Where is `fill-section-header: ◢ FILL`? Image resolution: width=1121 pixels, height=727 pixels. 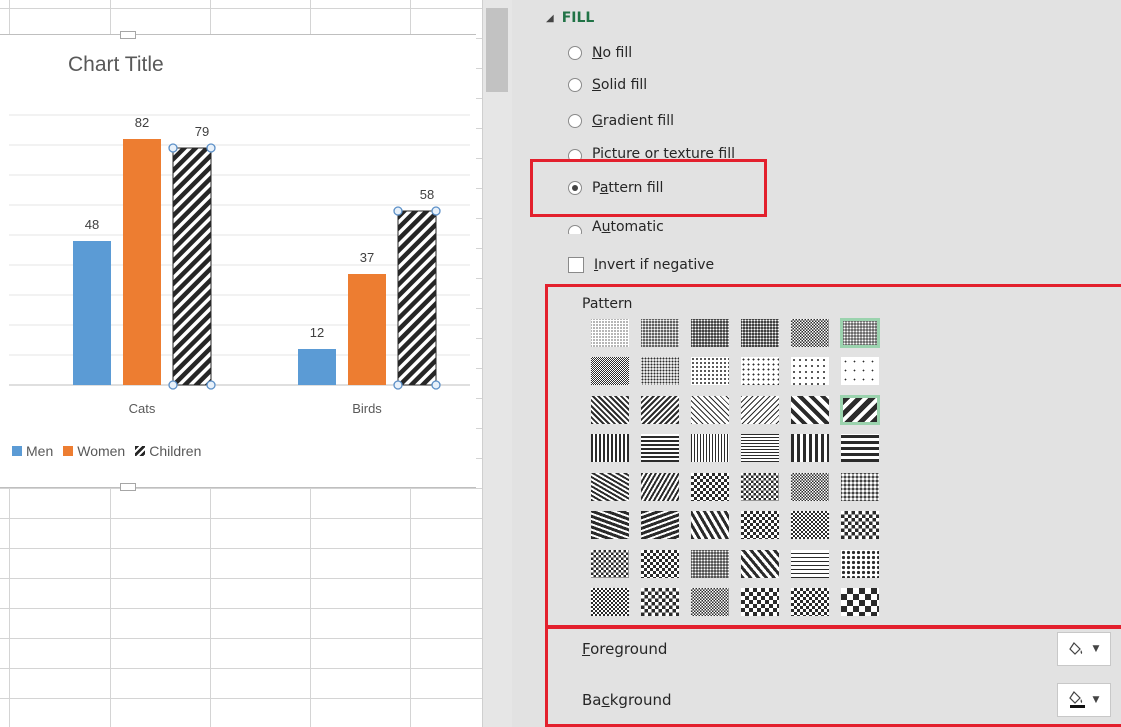 fill-section-header: ◢ FILL is located at coordinates (570, 18).